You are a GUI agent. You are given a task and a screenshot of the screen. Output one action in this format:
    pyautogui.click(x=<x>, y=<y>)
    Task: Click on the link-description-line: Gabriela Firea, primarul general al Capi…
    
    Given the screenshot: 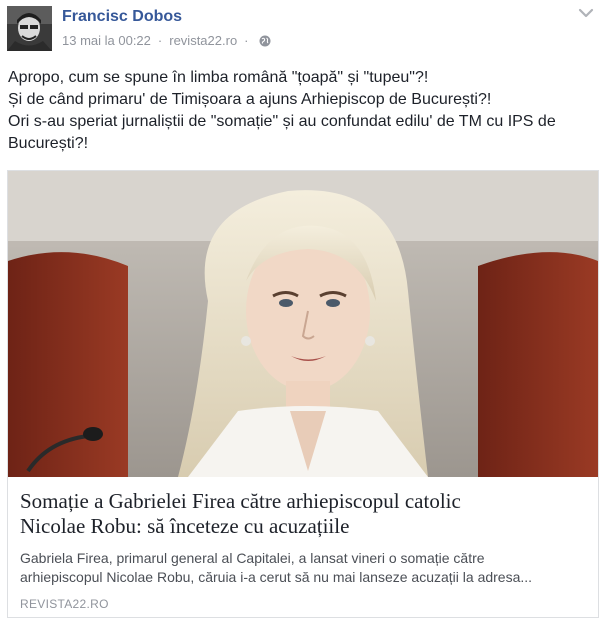 What is the action you would take?
    pyautogui.click(x=252, y=558)
    